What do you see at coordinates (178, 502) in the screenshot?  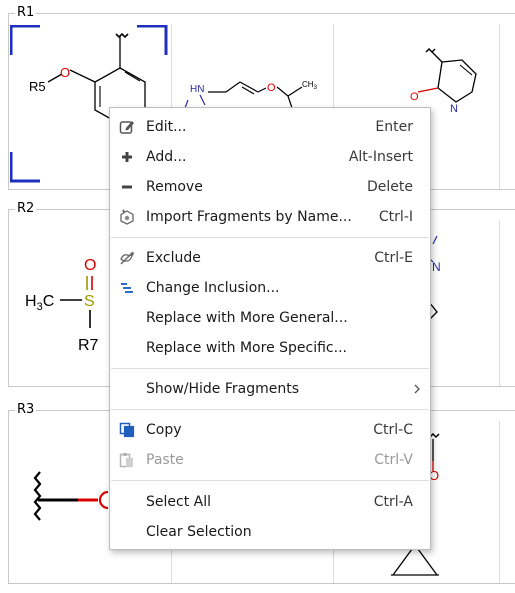 I see `menu-item-label: Select All` at bounding box center [178, 502].